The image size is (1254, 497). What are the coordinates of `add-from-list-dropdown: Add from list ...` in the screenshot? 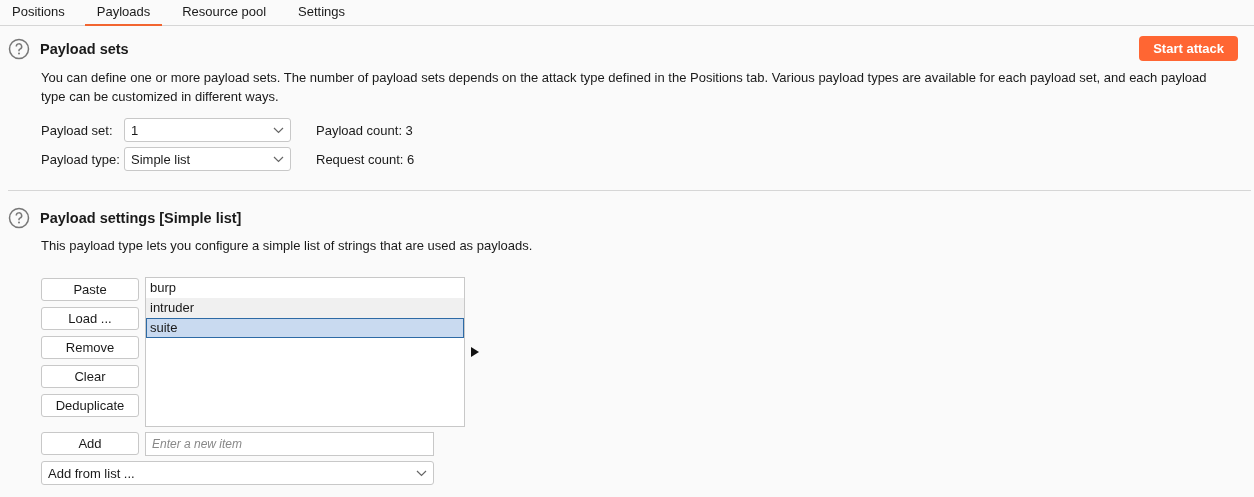 It's located at (237, 473).